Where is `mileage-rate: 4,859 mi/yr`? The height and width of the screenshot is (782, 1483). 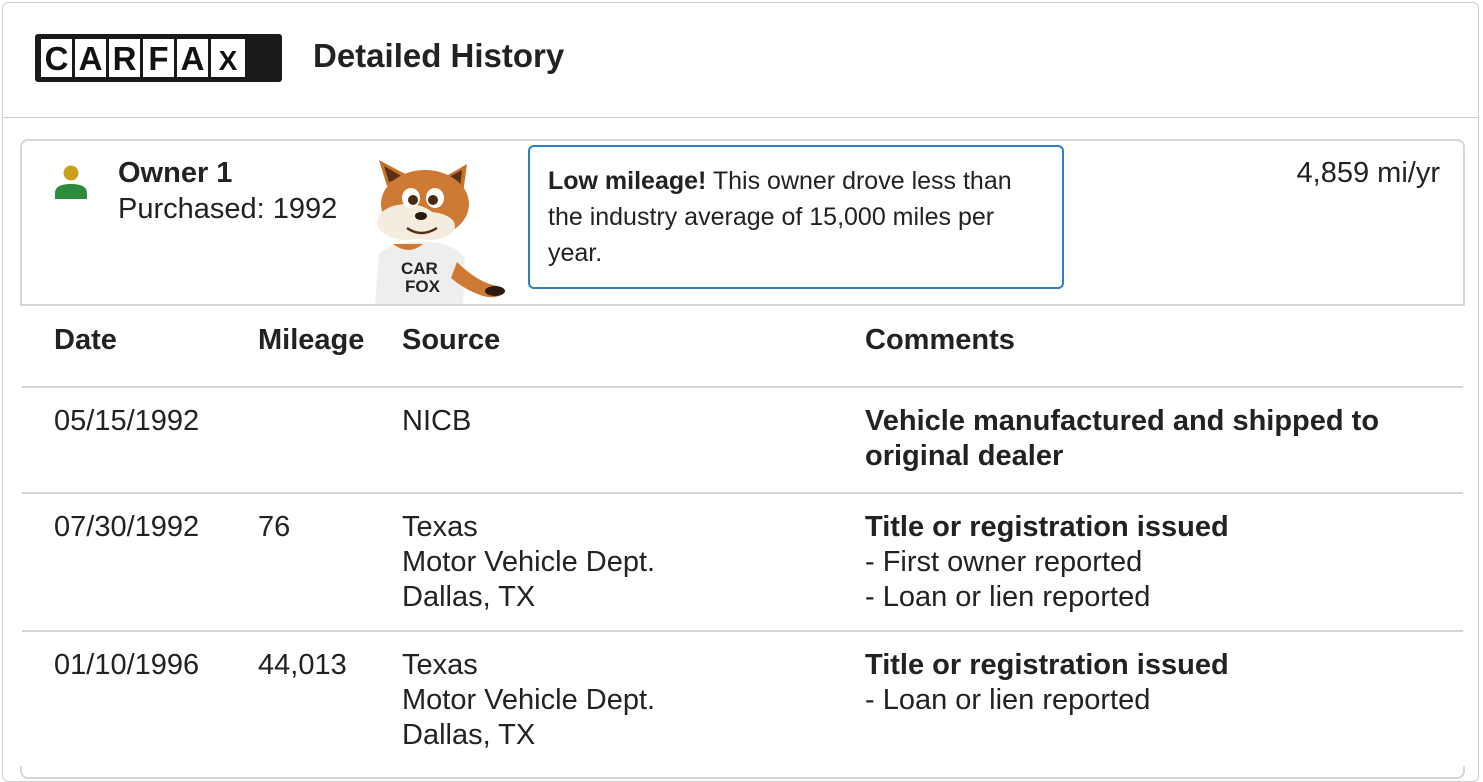
mileage-rate: 4,859 mi/yr is located at coordinates (1368, 173).